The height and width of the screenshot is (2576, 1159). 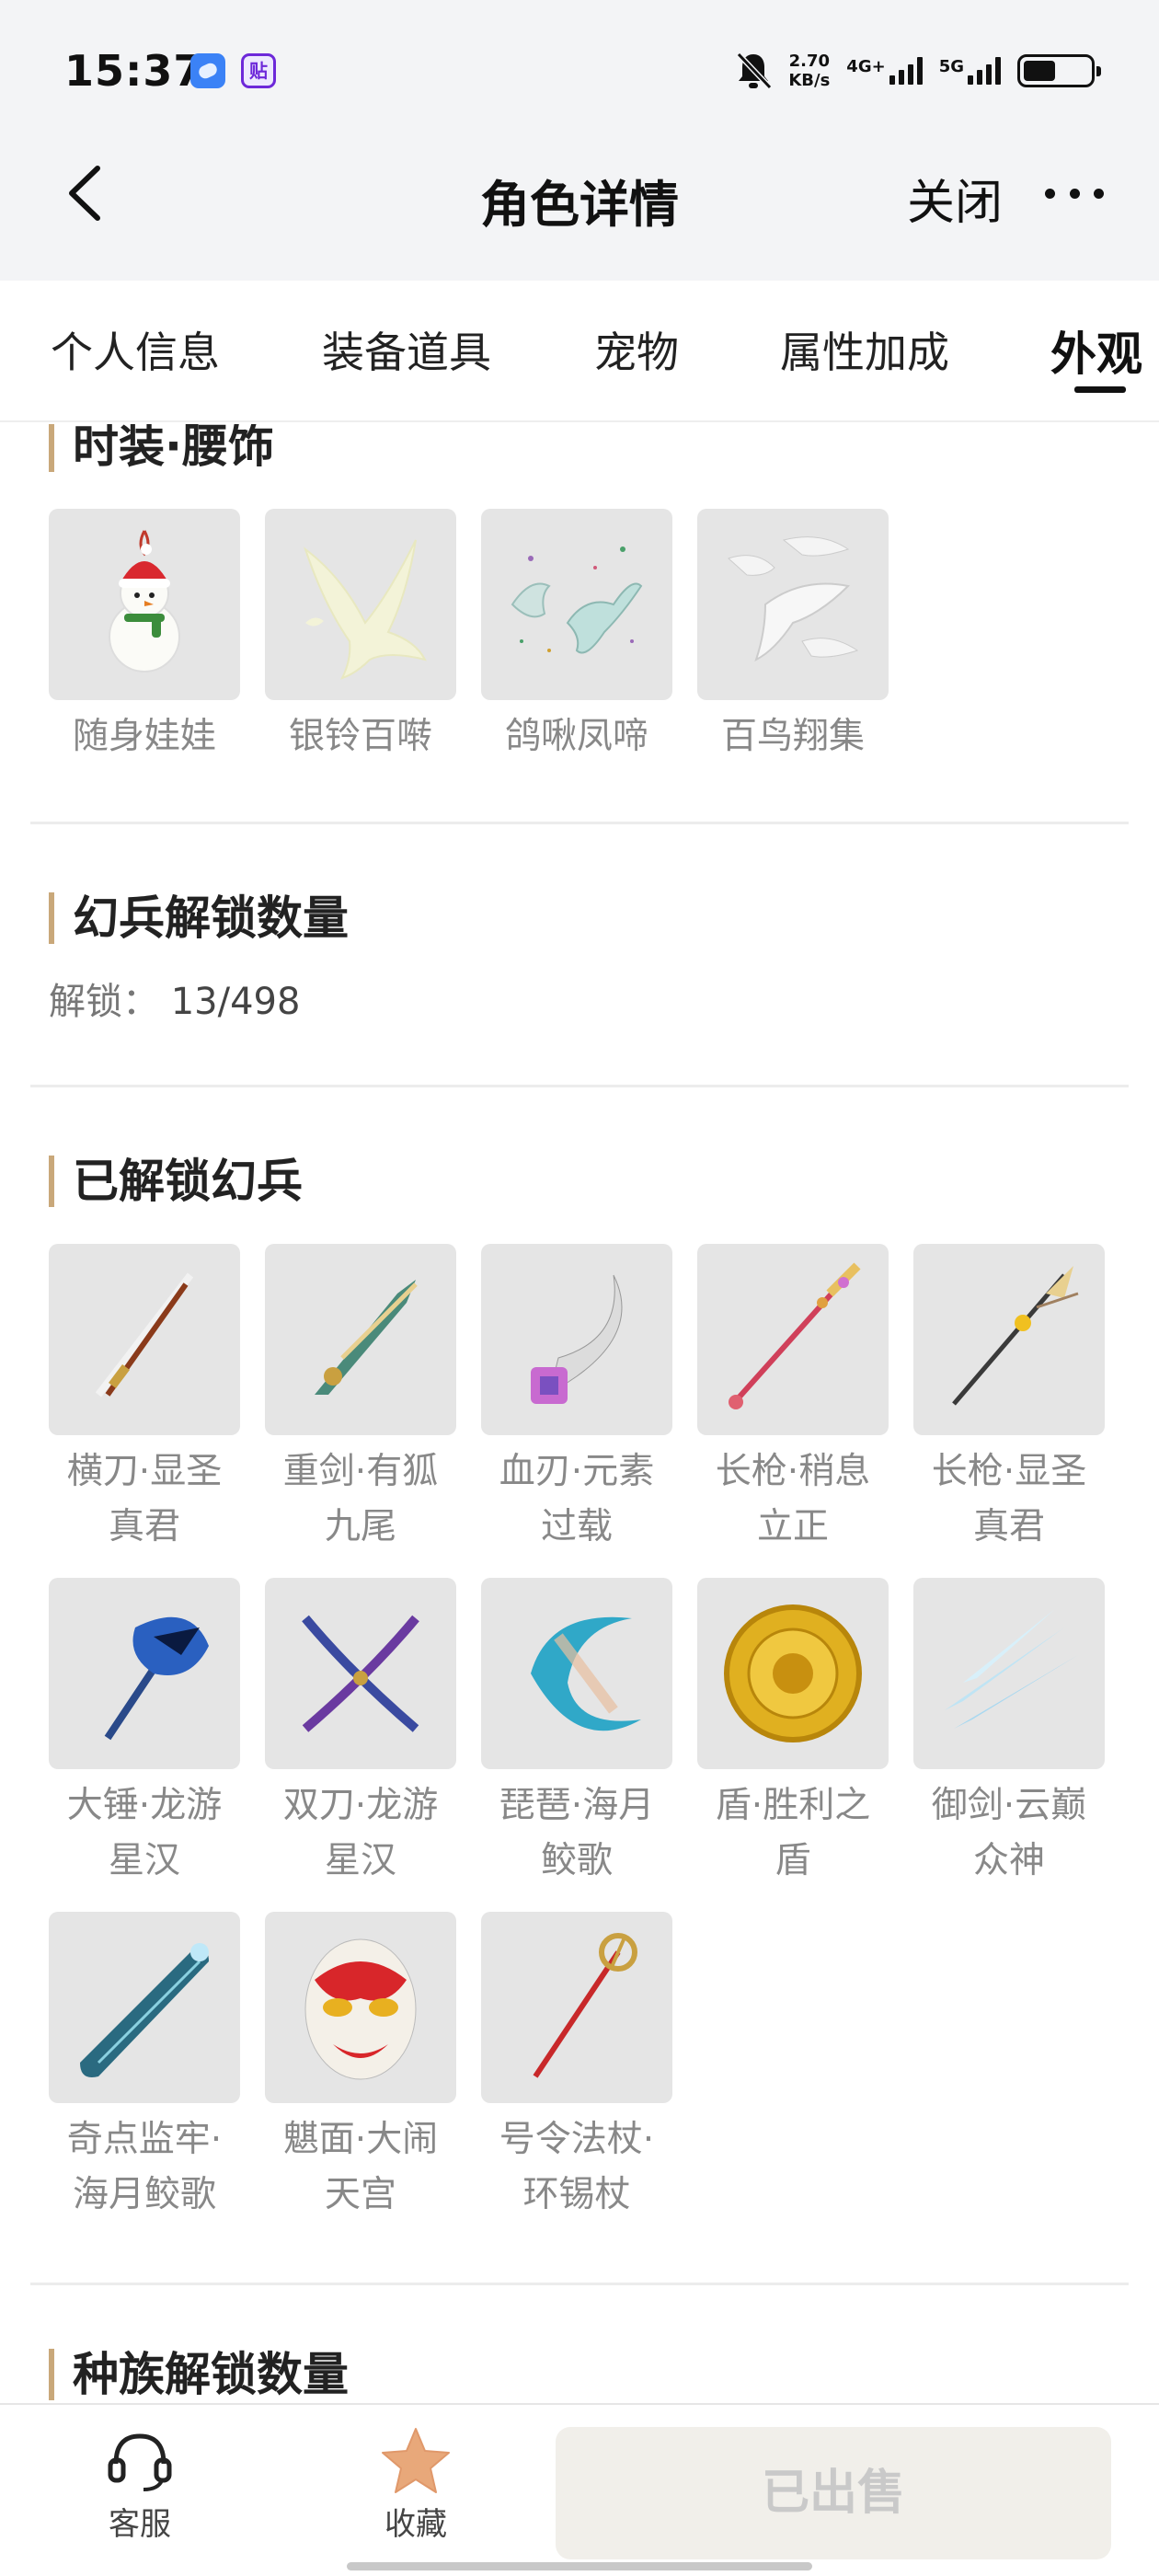 I want to click on sold-button: 已出售, so click(x=833, y=2493).